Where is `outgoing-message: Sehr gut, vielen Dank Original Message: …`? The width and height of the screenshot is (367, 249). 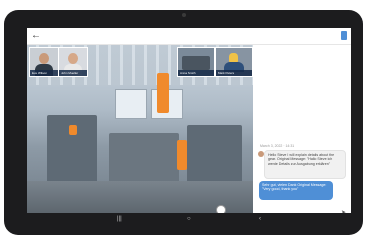 outgoing-message: Sehr gut, vielen Dank Original Message: … is located at coordinates (296, 190).